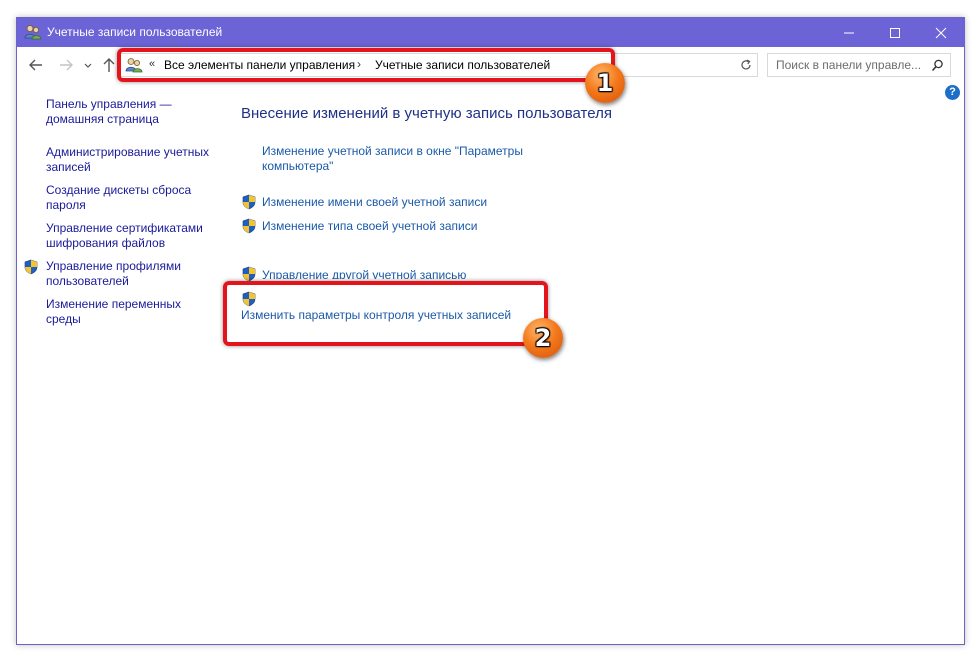 This screenshot has height=660, width=980. I want to click on maximize-icon, so click(895, 33).